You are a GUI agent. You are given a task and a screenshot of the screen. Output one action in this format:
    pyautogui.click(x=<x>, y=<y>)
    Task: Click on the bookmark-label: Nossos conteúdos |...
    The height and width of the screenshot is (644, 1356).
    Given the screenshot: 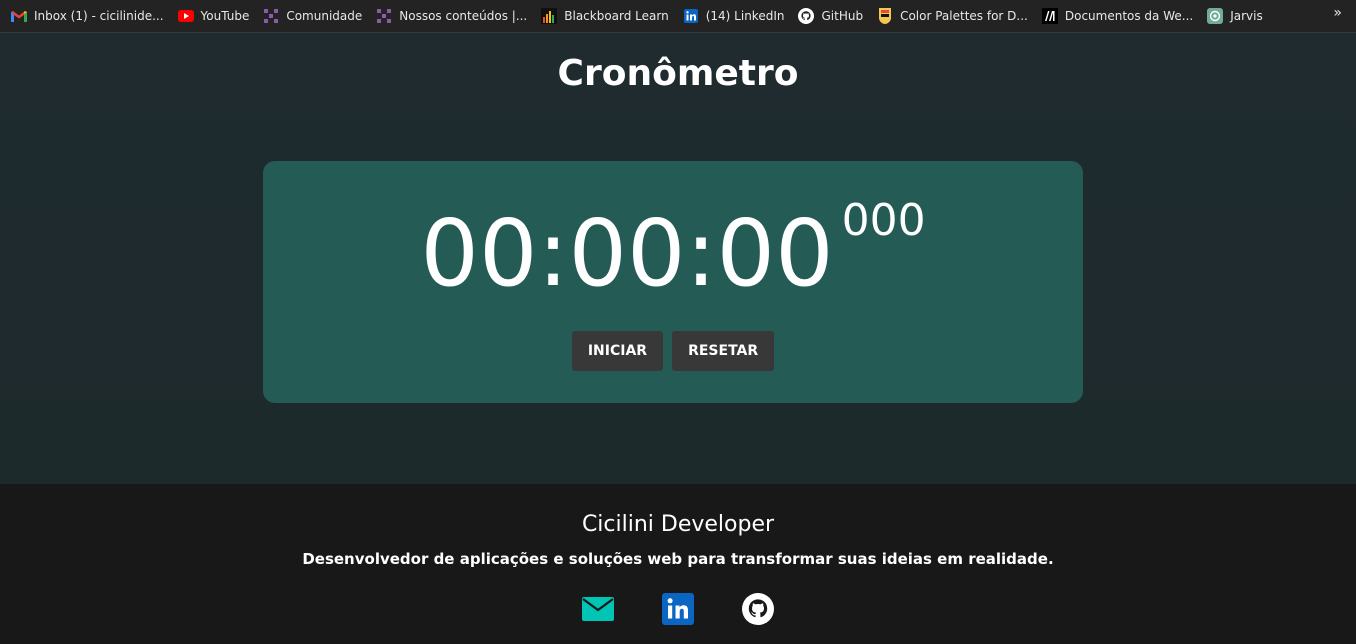 What is the action you would take?
    pyautogui.click(x=463, y=16)
    